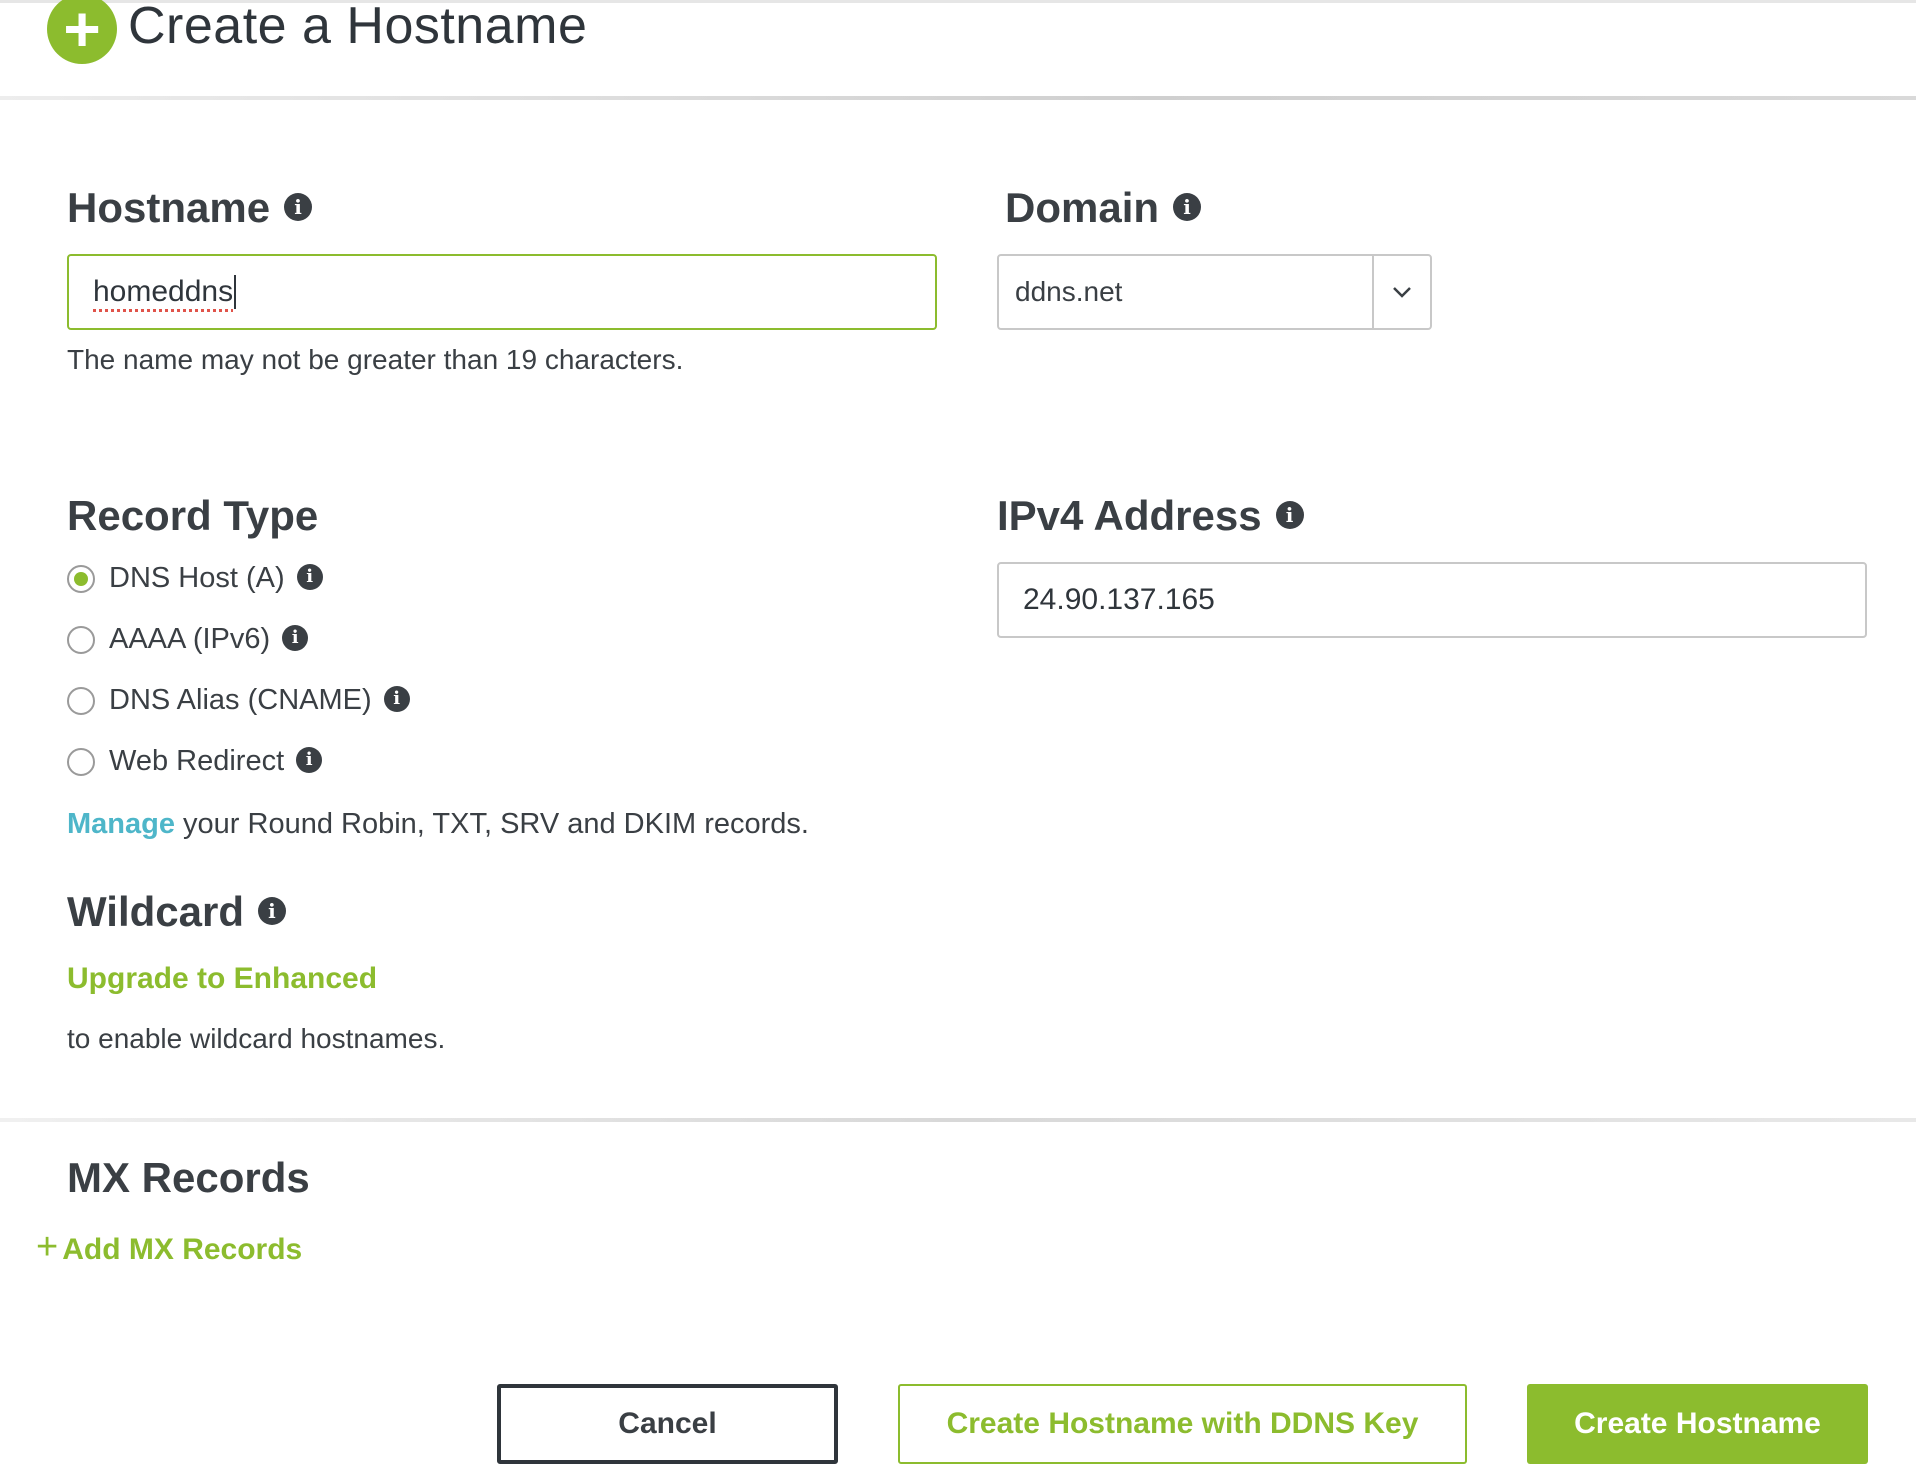 This screenshot has width=1916, height=1482. What do you see at coordinates (1150, 516) in the screenshot?
I see `ipv4-label: IPv4 Address i` at bounding box center [1150, 516].